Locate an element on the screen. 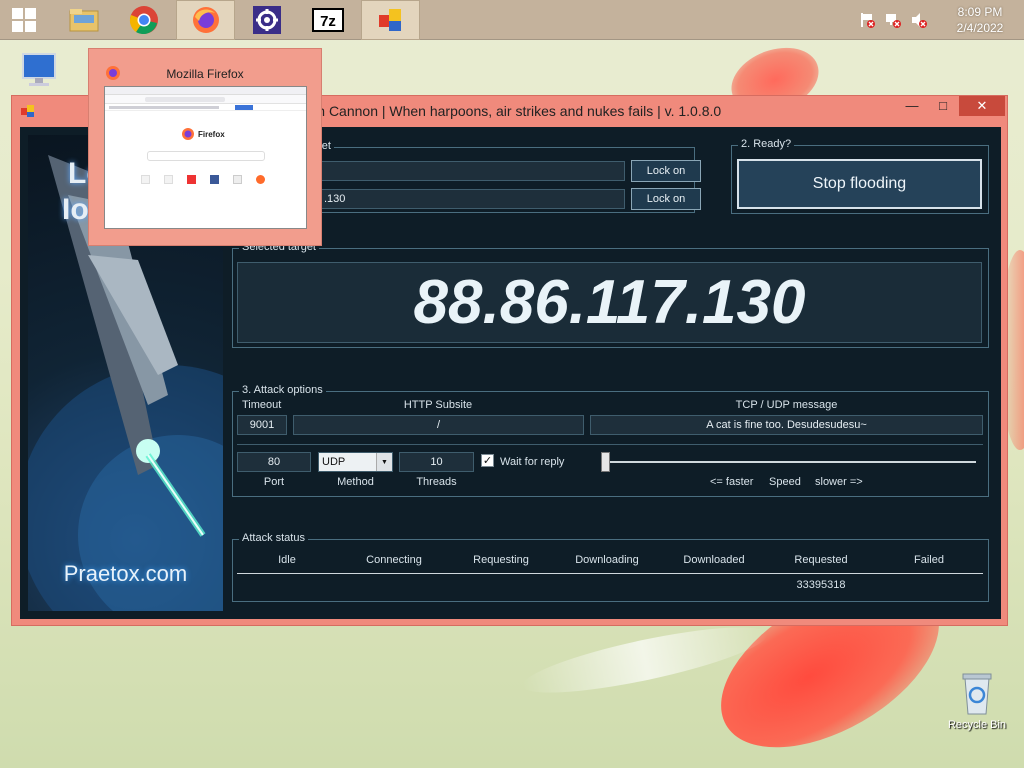 This screenshot has height=768, width=1024. ready-group: 2. Ready? Stop flooding is located at coordinates (860, 176).